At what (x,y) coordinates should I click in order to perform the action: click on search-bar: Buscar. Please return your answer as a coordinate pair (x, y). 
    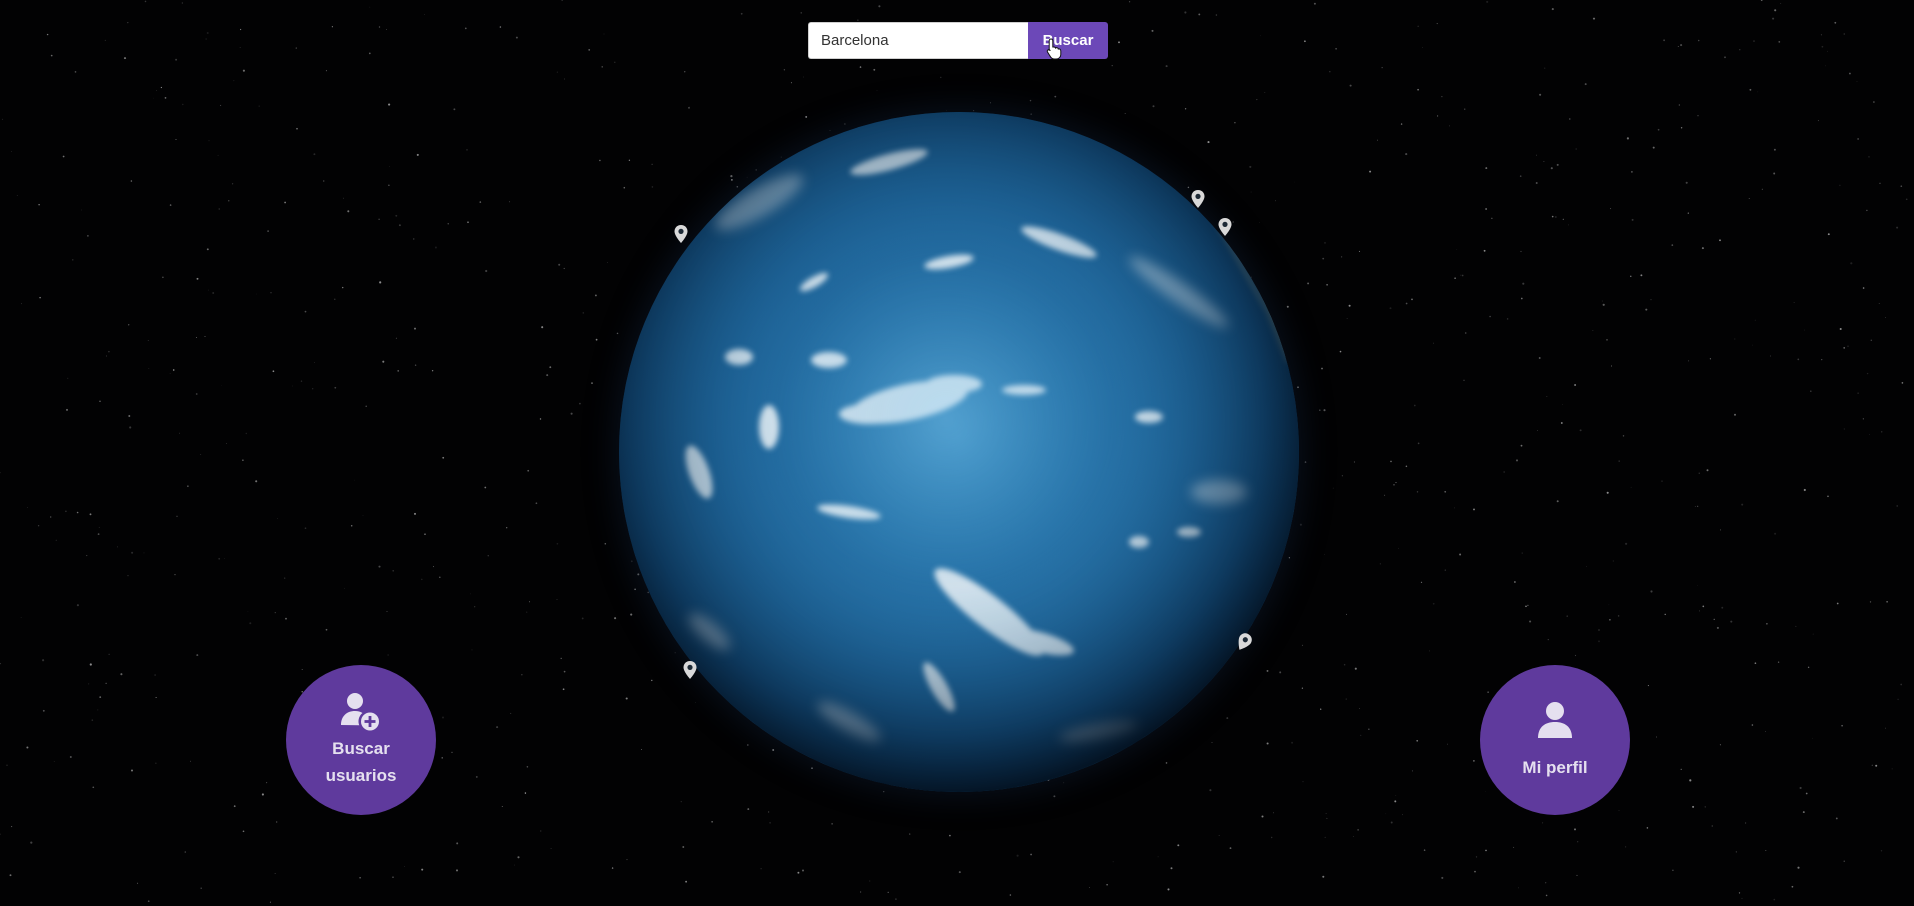
    Looking at the image, I should click on (958, 40).